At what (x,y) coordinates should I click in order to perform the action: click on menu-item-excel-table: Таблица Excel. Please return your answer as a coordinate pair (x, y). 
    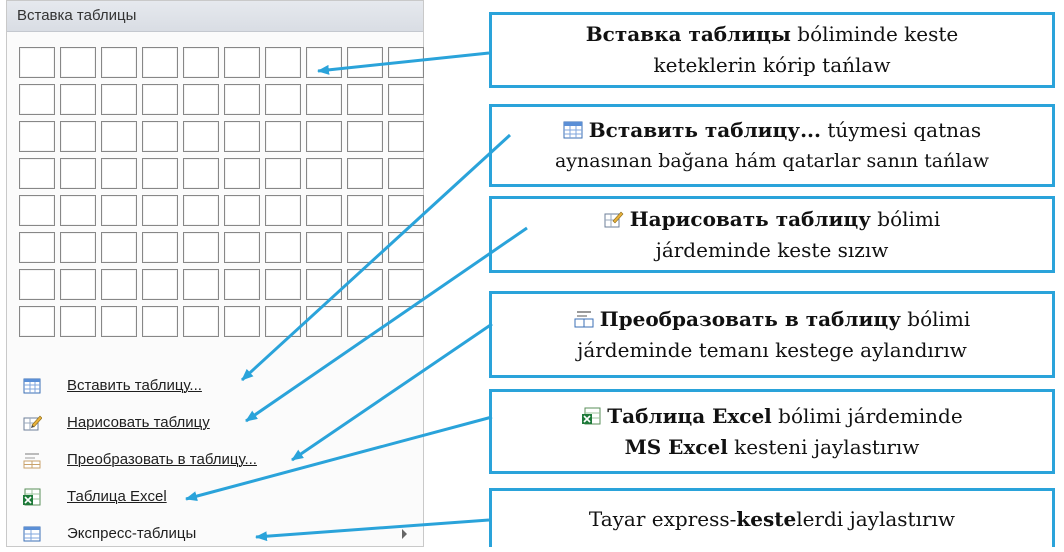
    Looking at the image, I should click on (215, 497).